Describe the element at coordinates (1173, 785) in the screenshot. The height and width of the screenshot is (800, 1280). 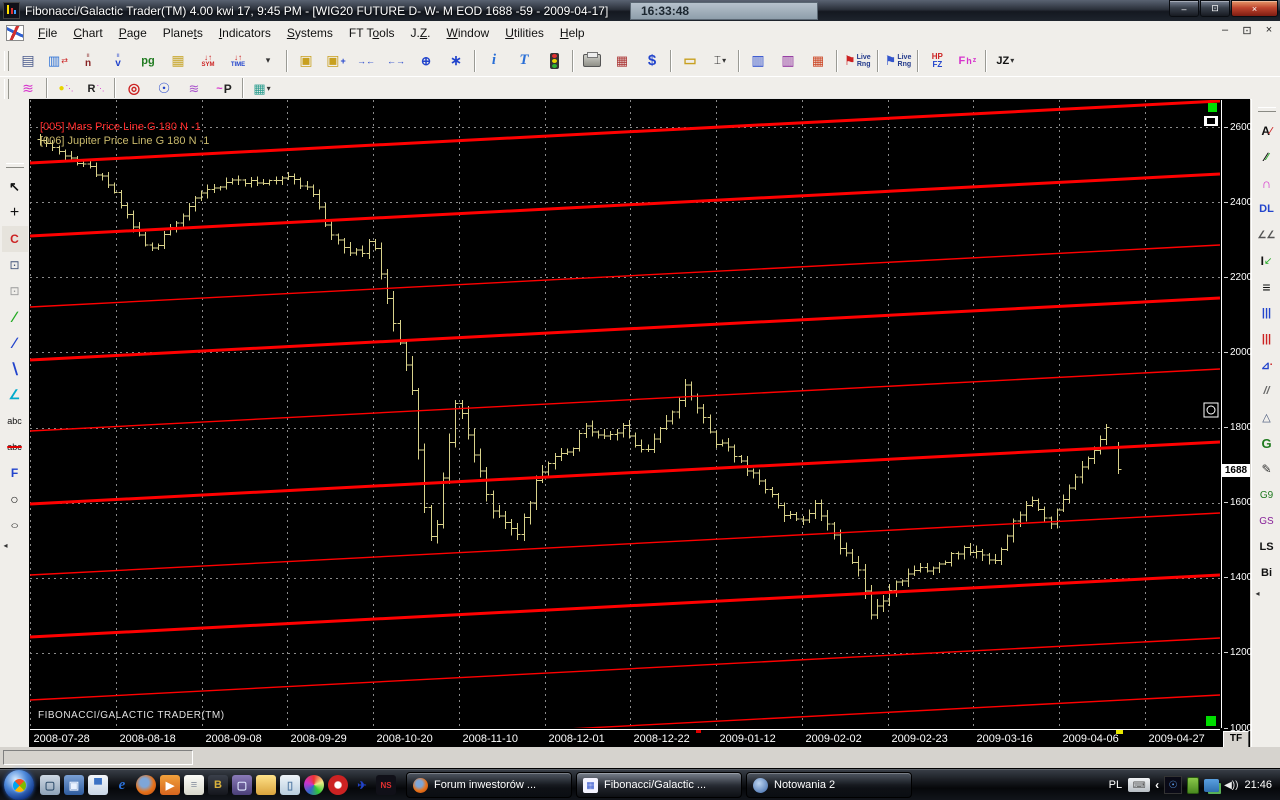
I see `app-tray-icon: ☉` at that location.